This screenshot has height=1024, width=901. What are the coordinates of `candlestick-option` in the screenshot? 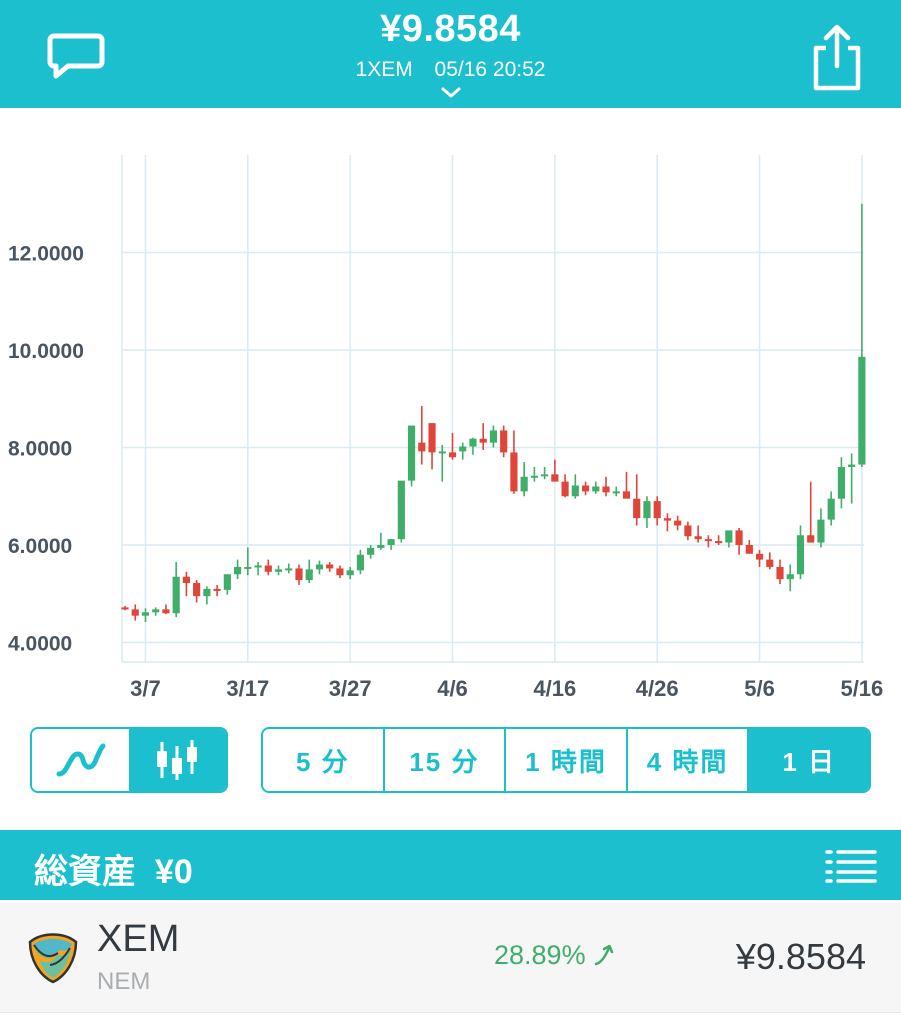 It's located at (177, 760).